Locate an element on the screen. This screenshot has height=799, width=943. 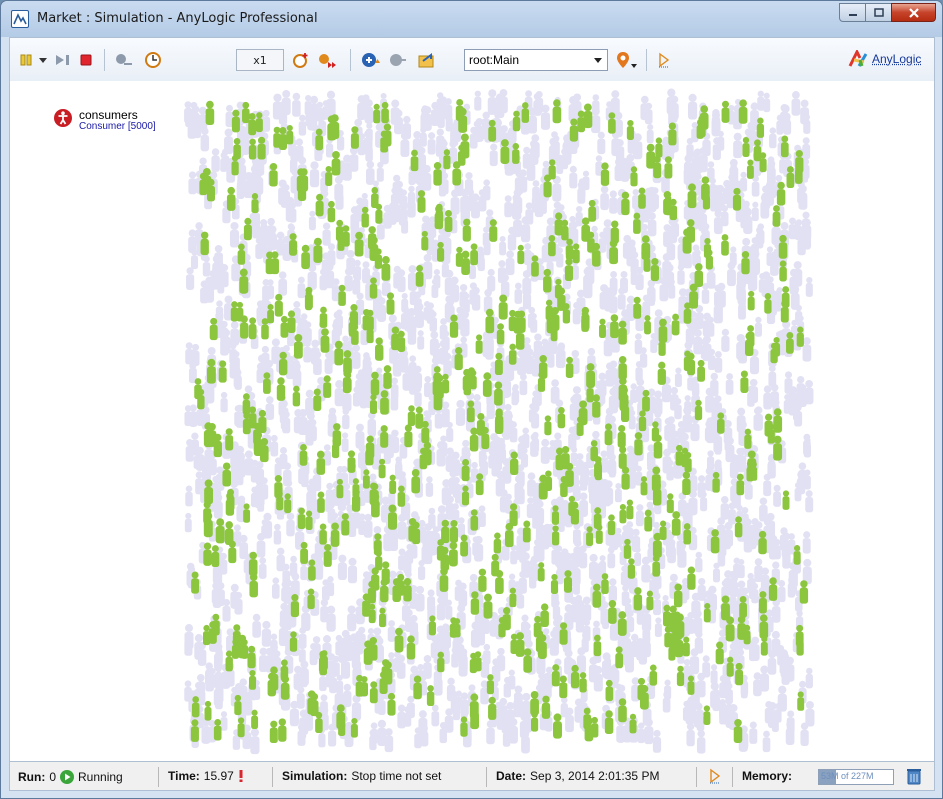
maximize-icon is located at coordinates (878, 12).